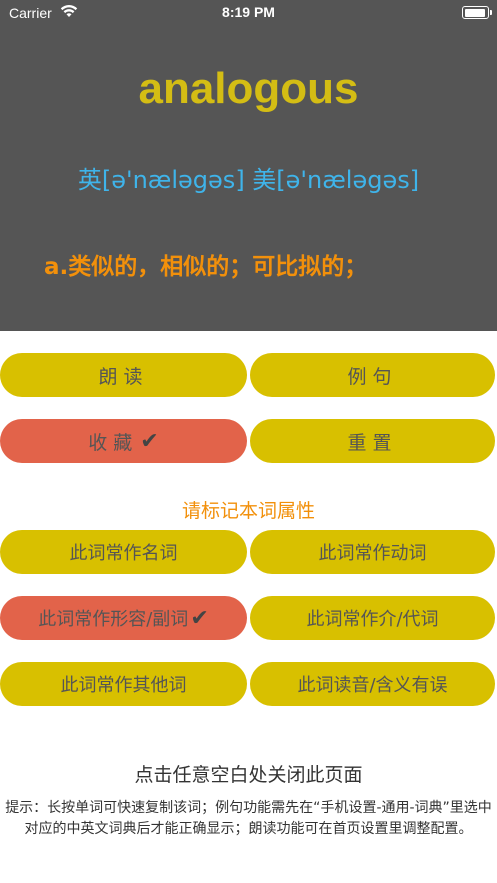 This screenshot has height=883, width=497. Describe the element at coordinates (248, 89) in the screenshot. I see `word-title: analogous` at that location.